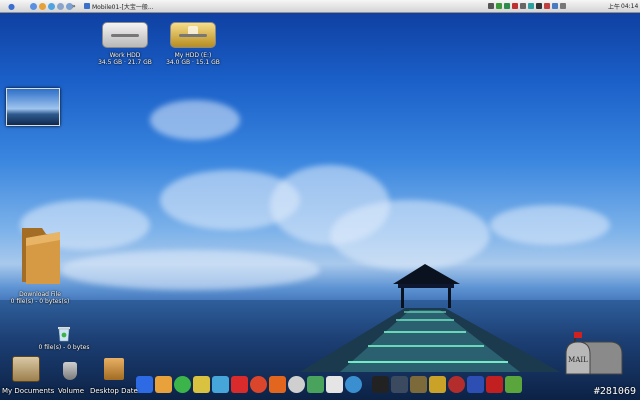  What do you see at coordinates (87, 6) in the screenshot?
I see `window-app-icon` at bounding box center [87, 6].